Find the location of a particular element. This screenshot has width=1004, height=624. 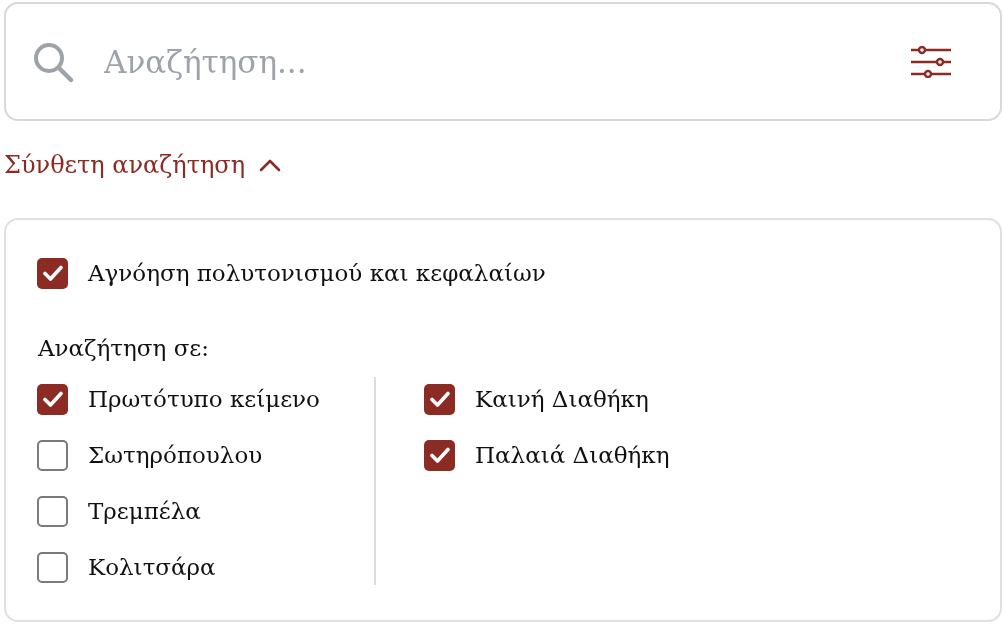

section-label: Αναζήτηση σε: is located at coordinates (124, 348).